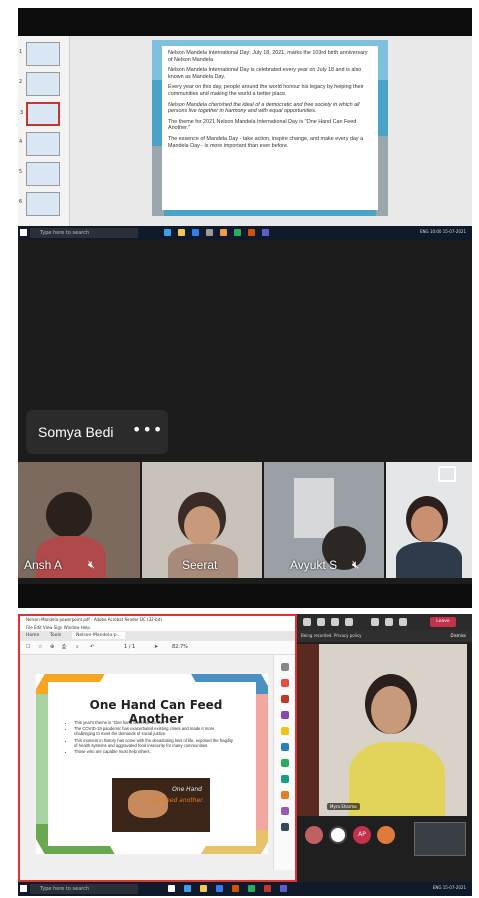  I want to click on organize-icon, so click(285, 763).